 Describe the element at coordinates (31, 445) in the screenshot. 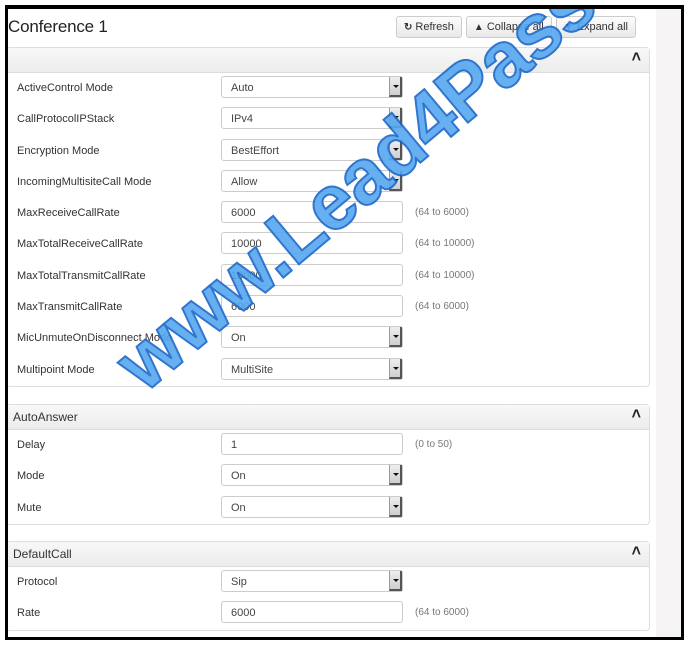

I see `setting-label: Delay` at that location.